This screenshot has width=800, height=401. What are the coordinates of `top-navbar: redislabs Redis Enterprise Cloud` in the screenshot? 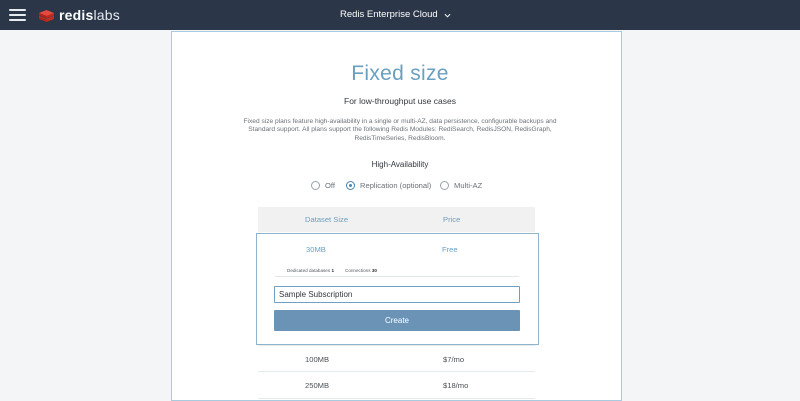 It's located at (400, 15).